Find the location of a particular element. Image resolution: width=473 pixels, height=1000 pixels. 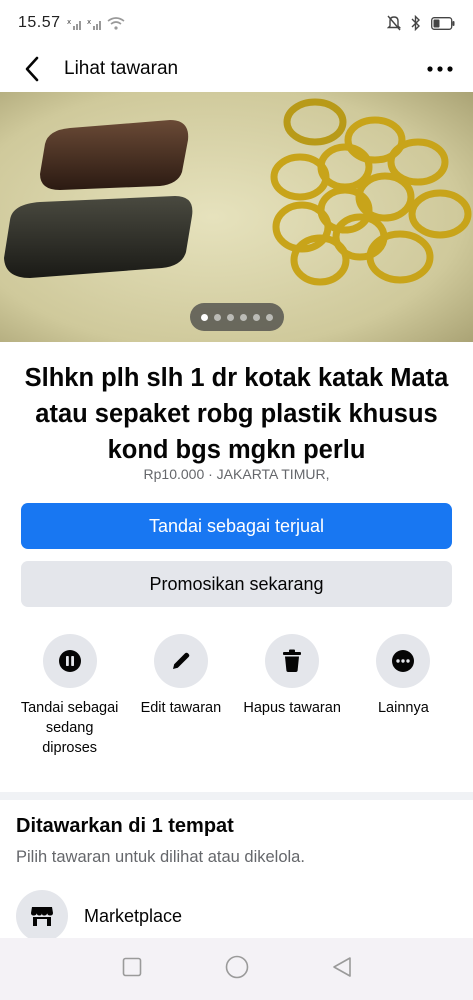

pause-icon is located at coordinates (69, 661).